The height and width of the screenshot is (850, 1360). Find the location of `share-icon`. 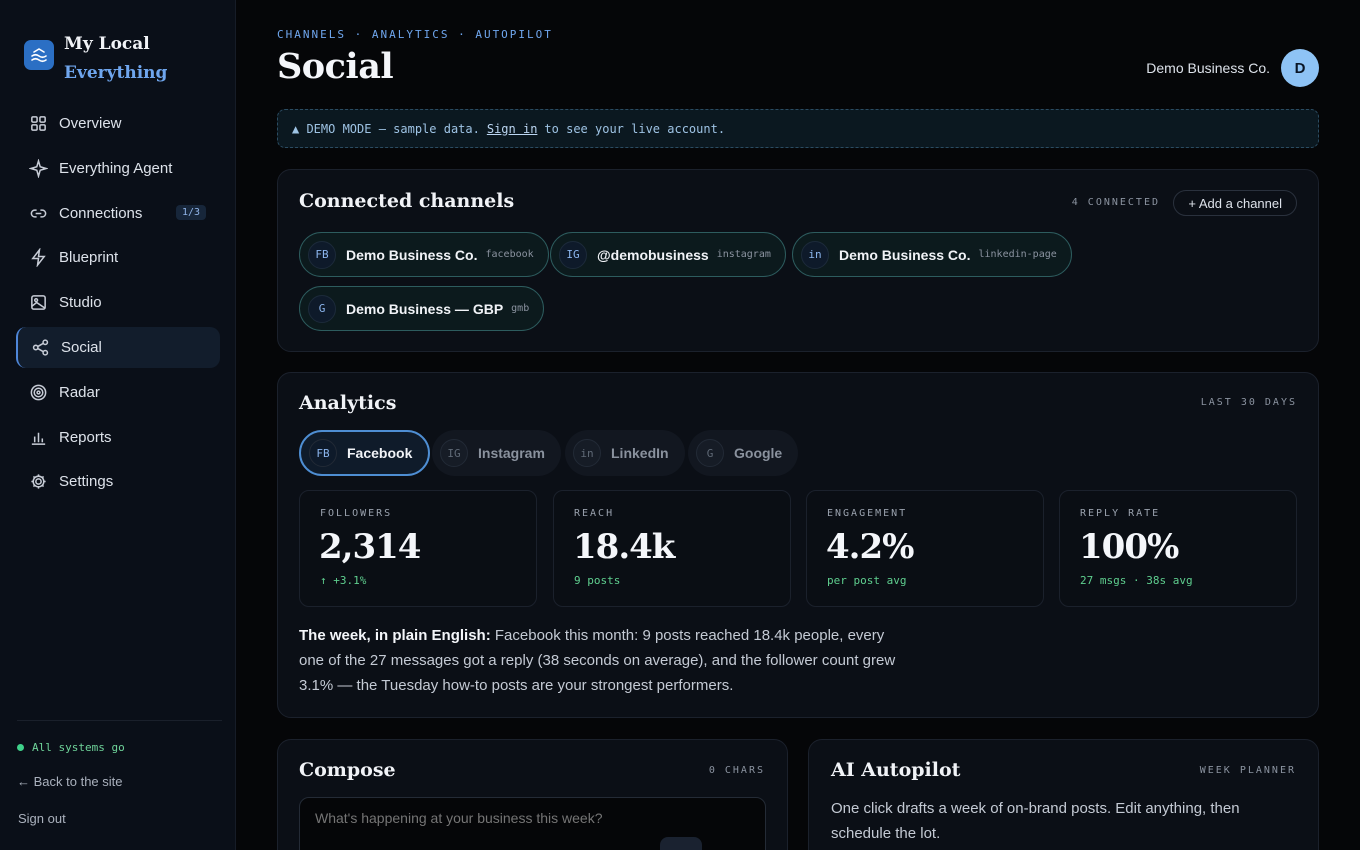

share-icon is located at coordinates (40, 347).